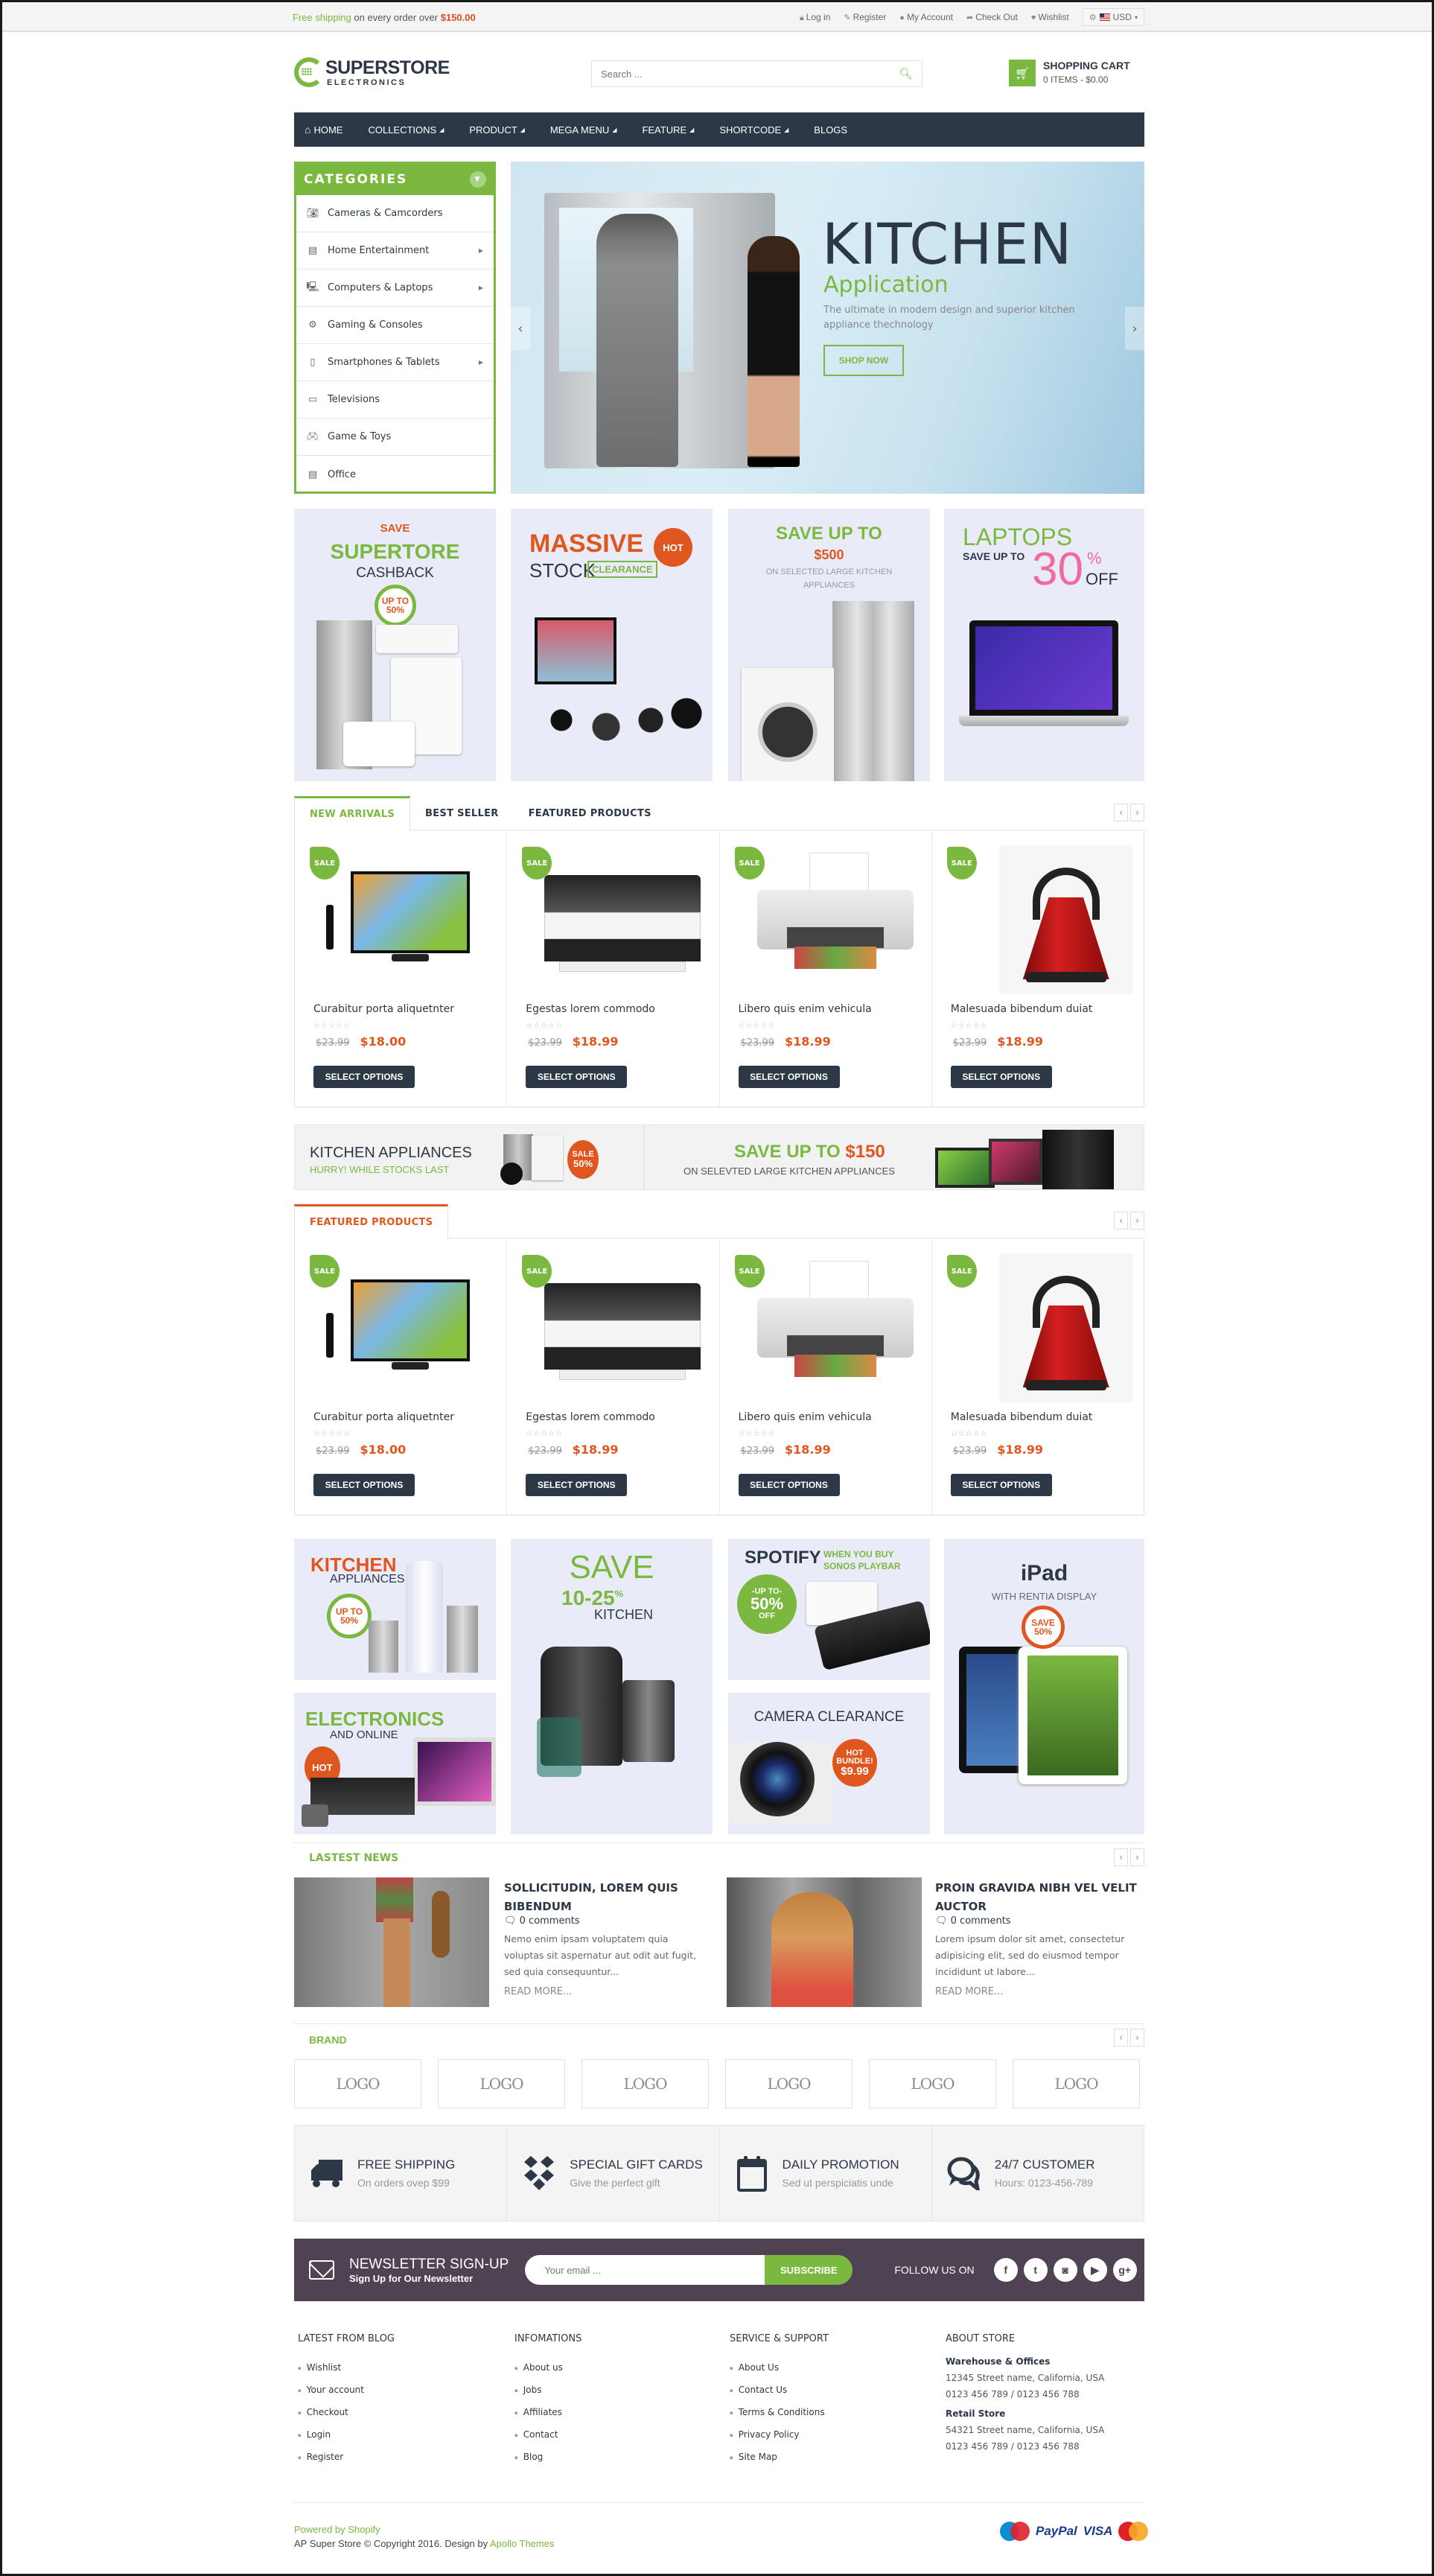  I want to click on category-office: ▤ Office, so click(395, 474).